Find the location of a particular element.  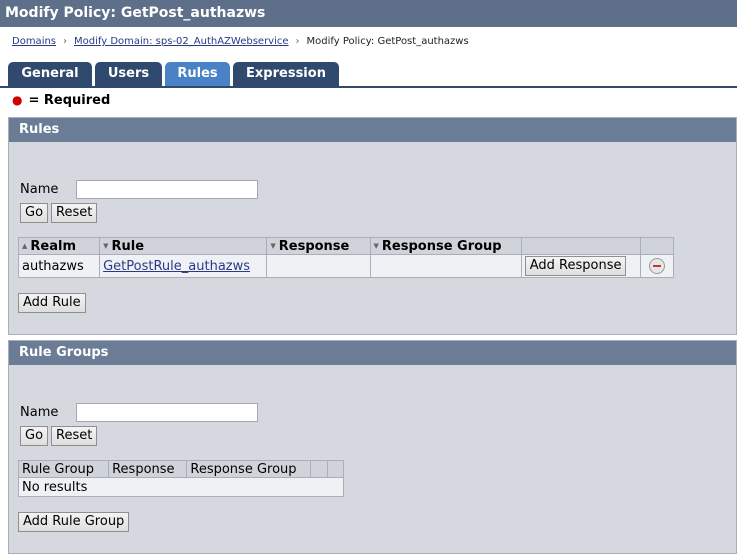

remove-cell is located at coordinates (657, 266).